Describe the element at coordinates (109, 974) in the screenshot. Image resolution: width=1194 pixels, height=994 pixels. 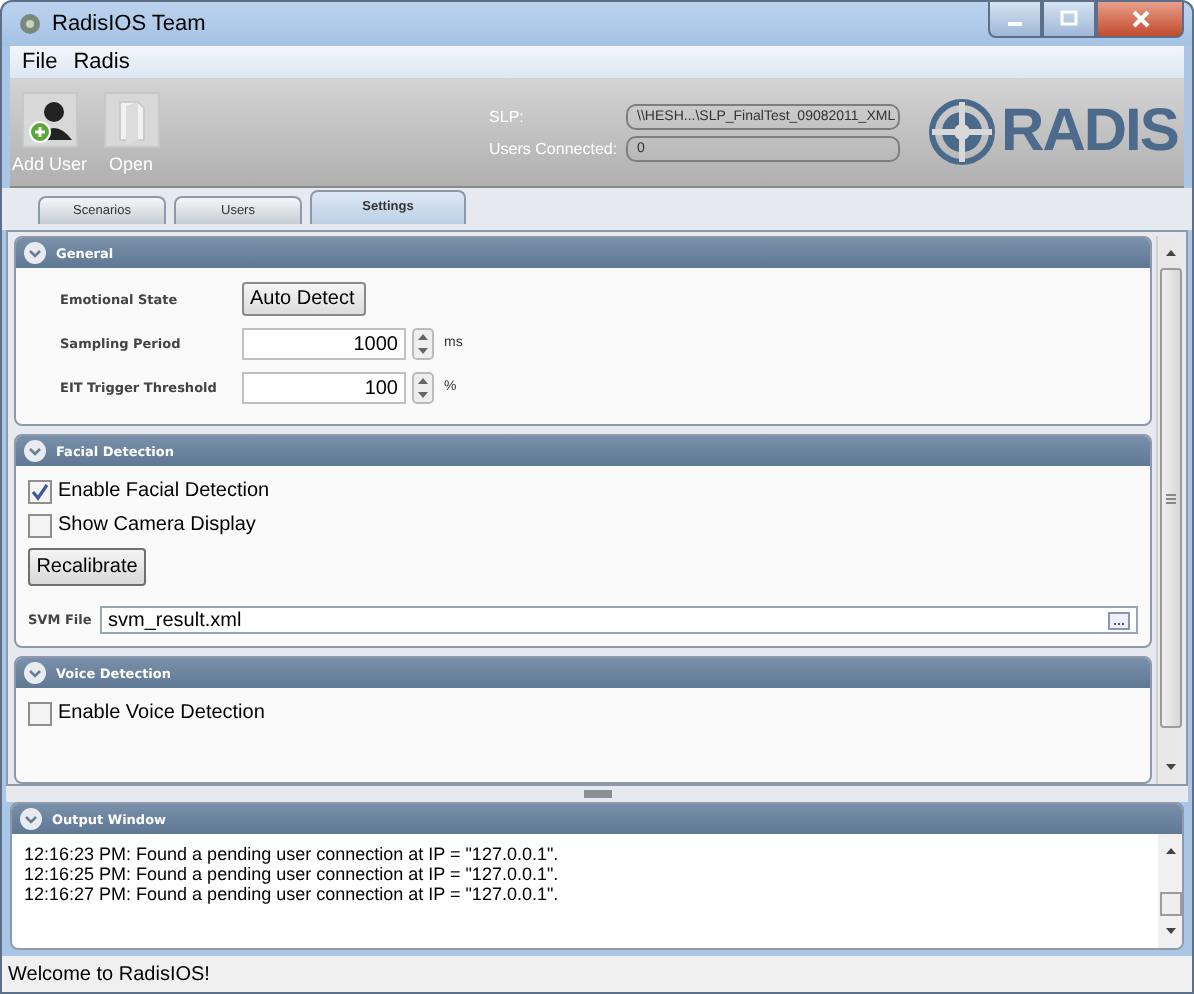
I see `status-text: Welcome to RadisIOS!` at that location.